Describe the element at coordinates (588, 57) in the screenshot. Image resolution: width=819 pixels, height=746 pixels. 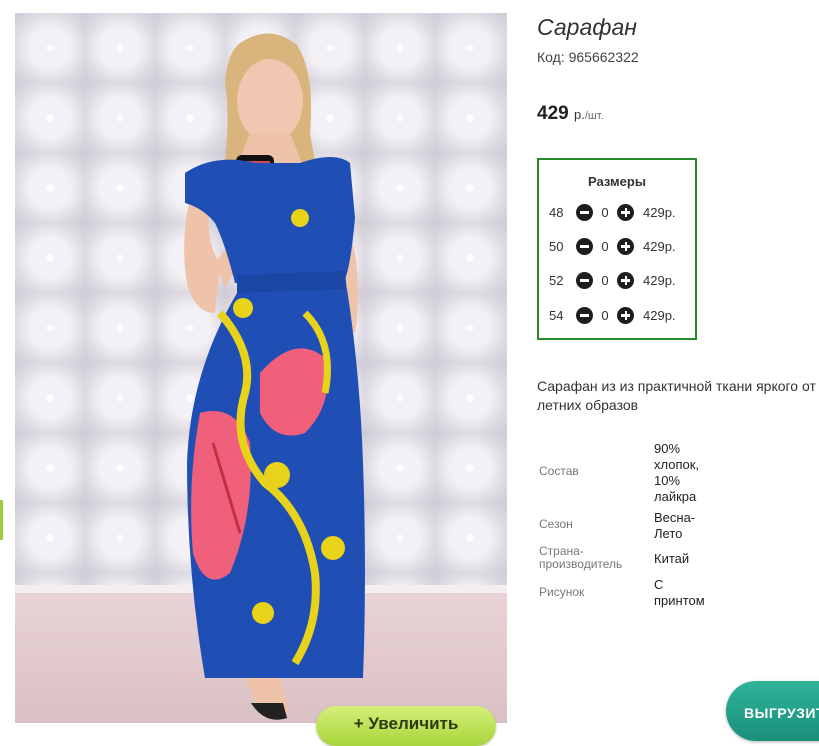
I see `product-code: Код: 965662322` at that location.